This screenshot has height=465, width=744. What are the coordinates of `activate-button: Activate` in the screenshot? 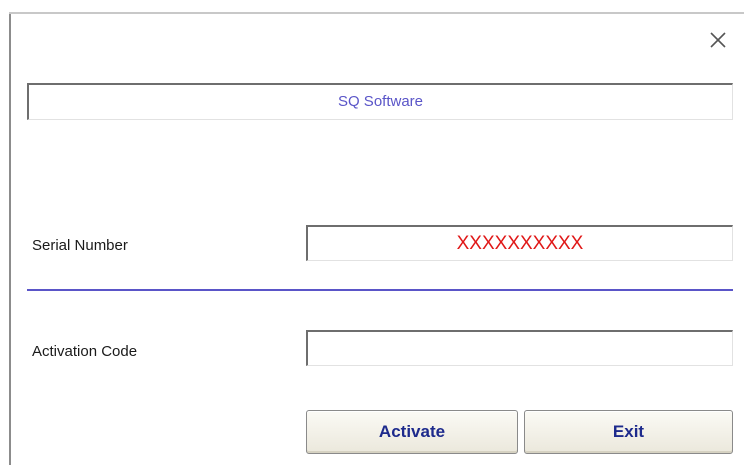 It's located at (412, 432).